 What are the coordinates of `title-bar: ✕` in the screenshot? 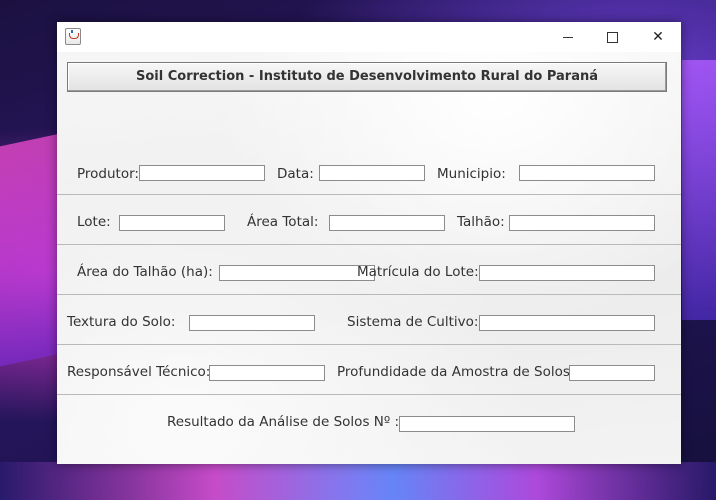 It's located at (369, 37).